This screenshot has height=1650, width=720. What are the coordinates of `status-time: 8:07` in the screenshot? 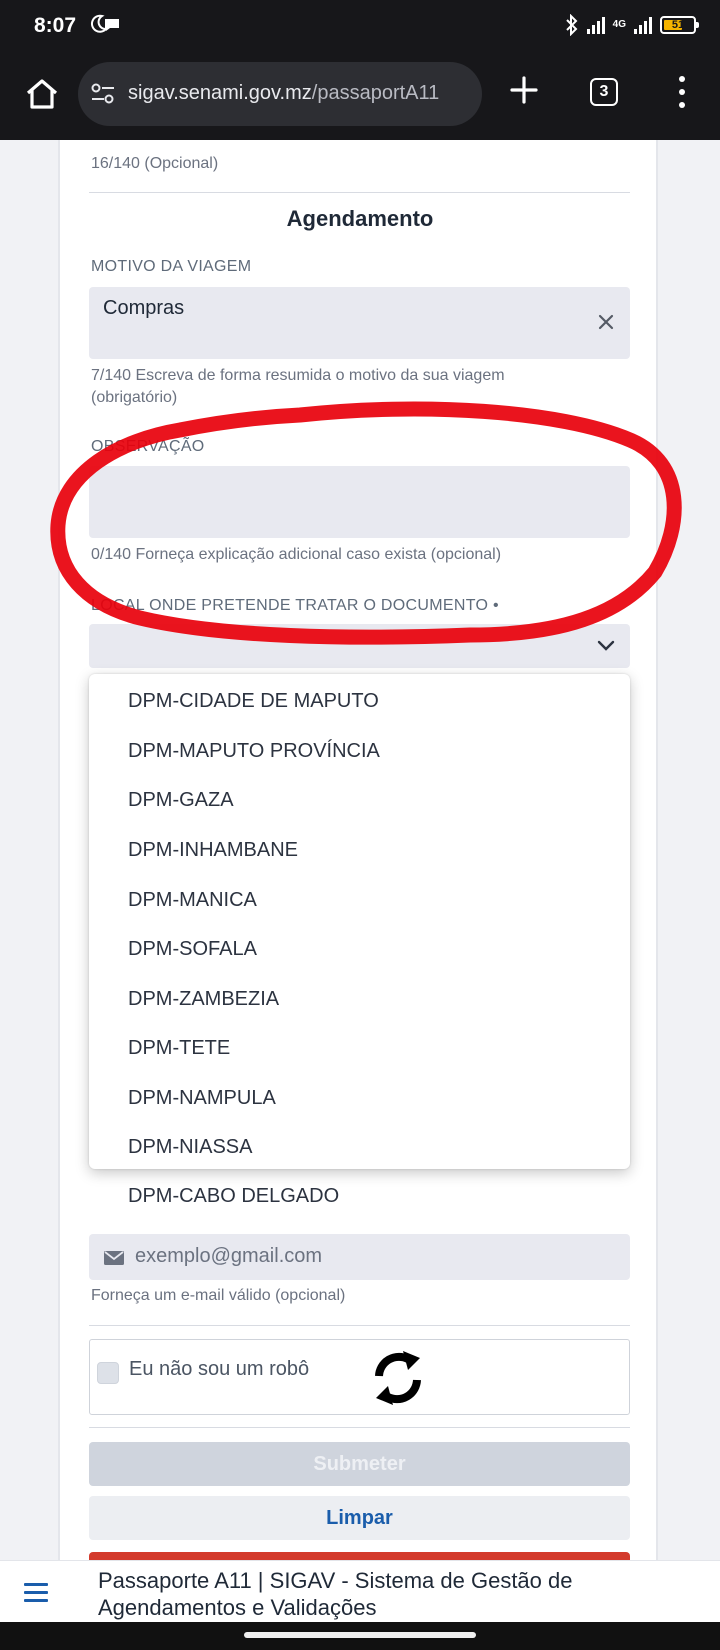 It's located at (55, 25).